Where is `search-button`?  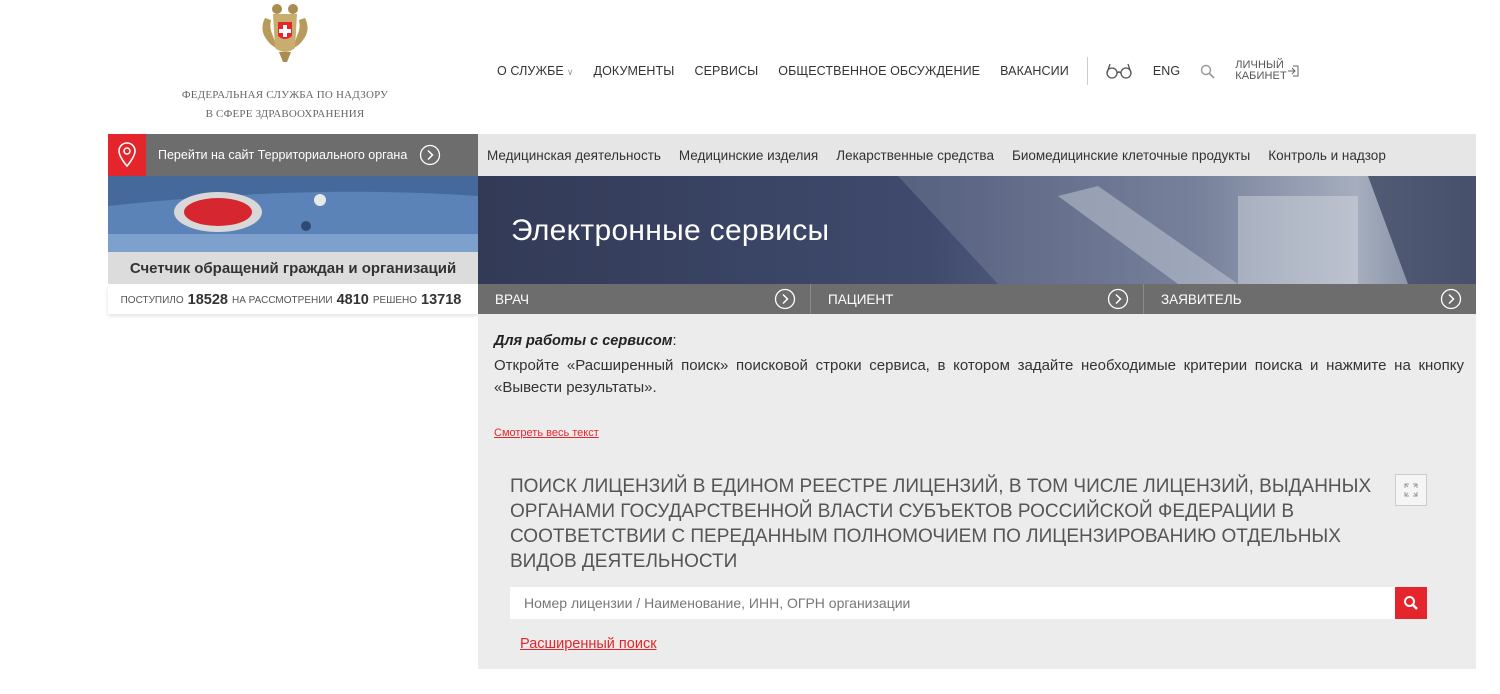
search-button is located at coordinates (1411, 603).